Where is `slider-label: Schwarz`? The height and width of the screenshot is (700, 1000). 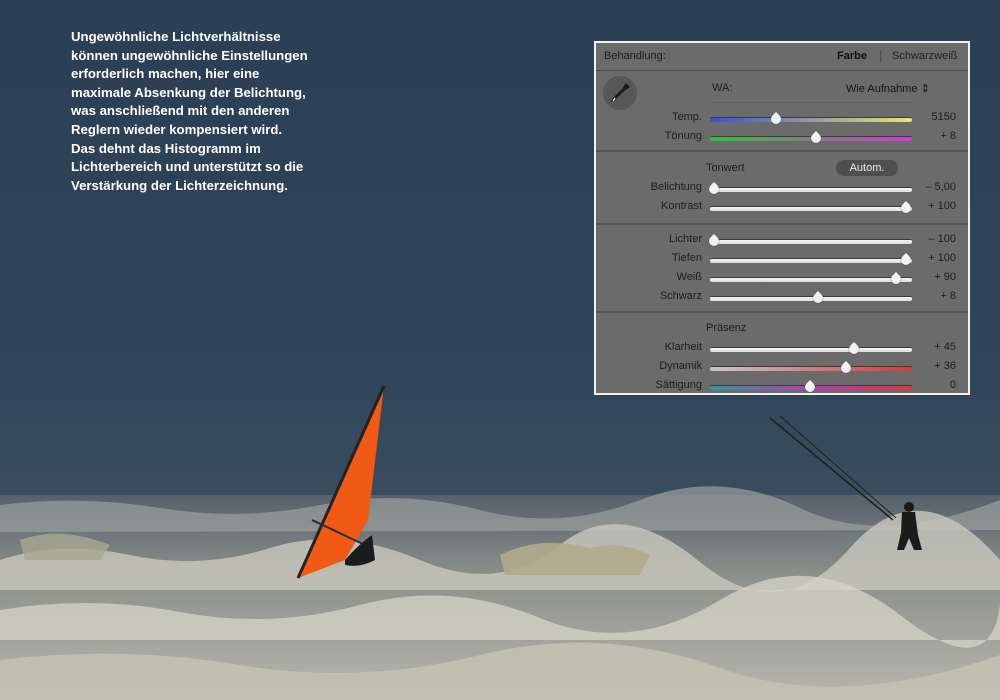
slider-label: Schwarz is located at coordinates (680, 296).